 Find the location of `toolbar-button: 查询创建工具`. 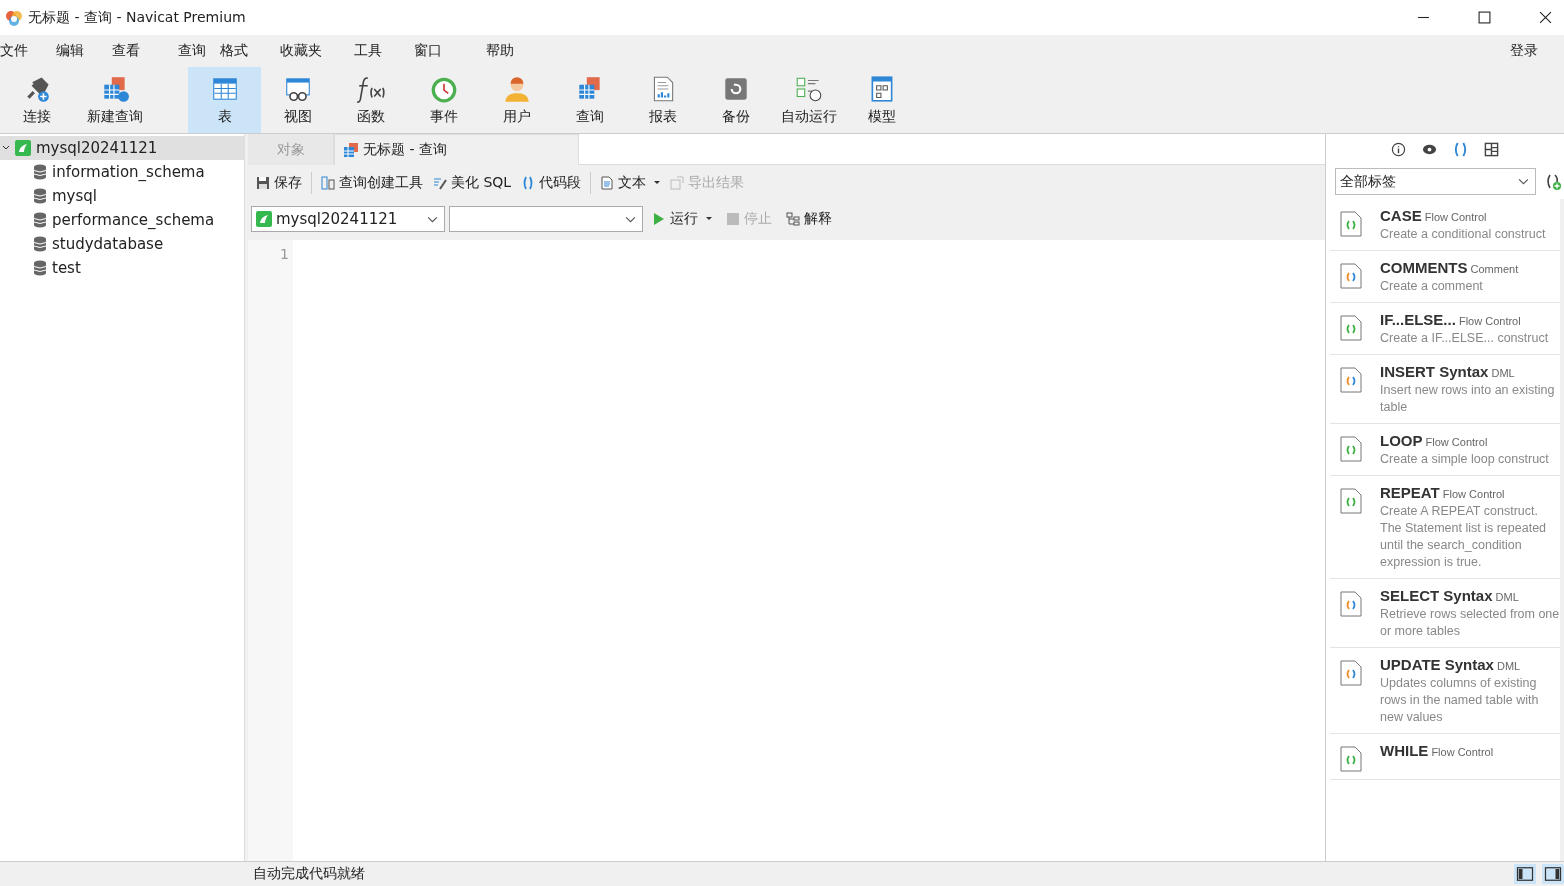

toolbar-button: 查询创建工具 is located at coordinates (372, 183).